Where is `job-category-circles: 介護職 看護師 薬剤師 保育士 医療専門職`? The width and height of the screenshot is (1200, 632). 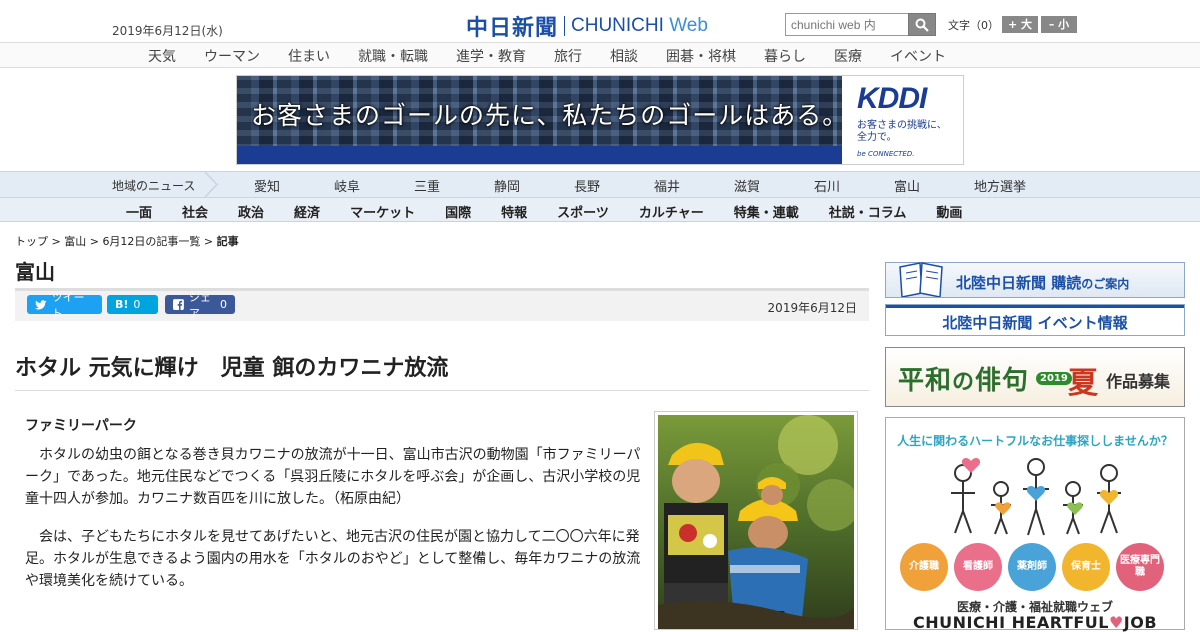
job-category-circles: 介護職 看護師 薬剤師 保育士 医療専門職 is located at coordinates (1032, 567).